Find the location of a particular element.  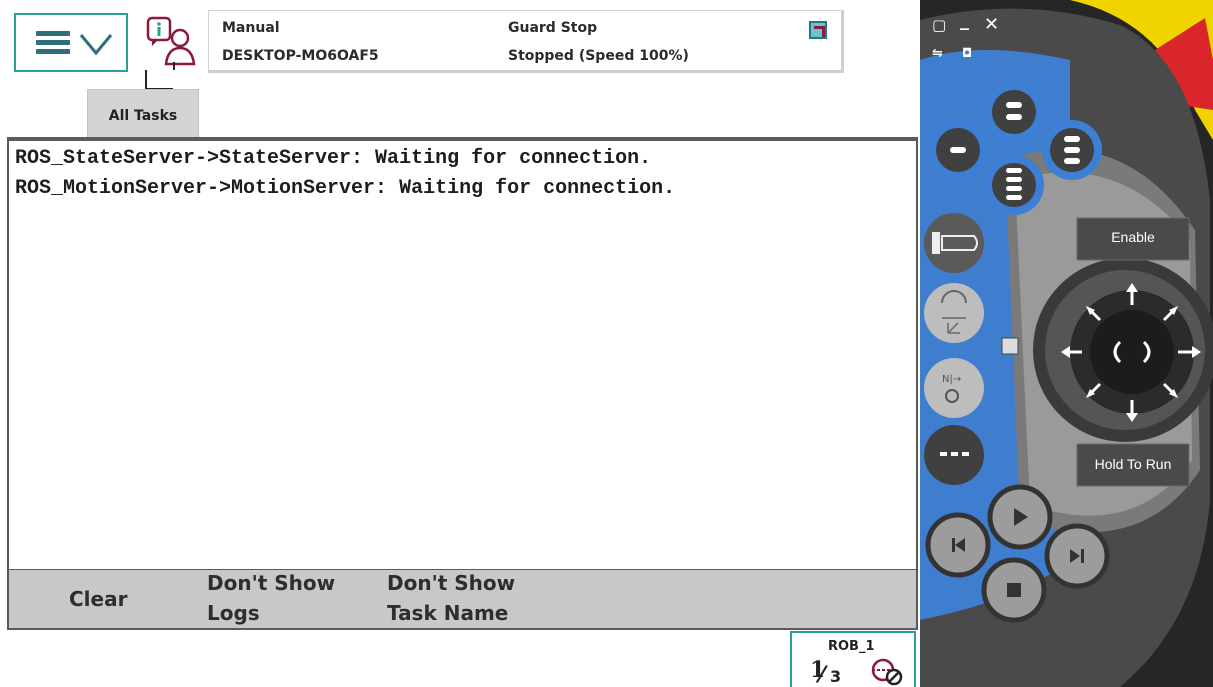

camera-icon: ◘ is located at coordinates (967, 53).